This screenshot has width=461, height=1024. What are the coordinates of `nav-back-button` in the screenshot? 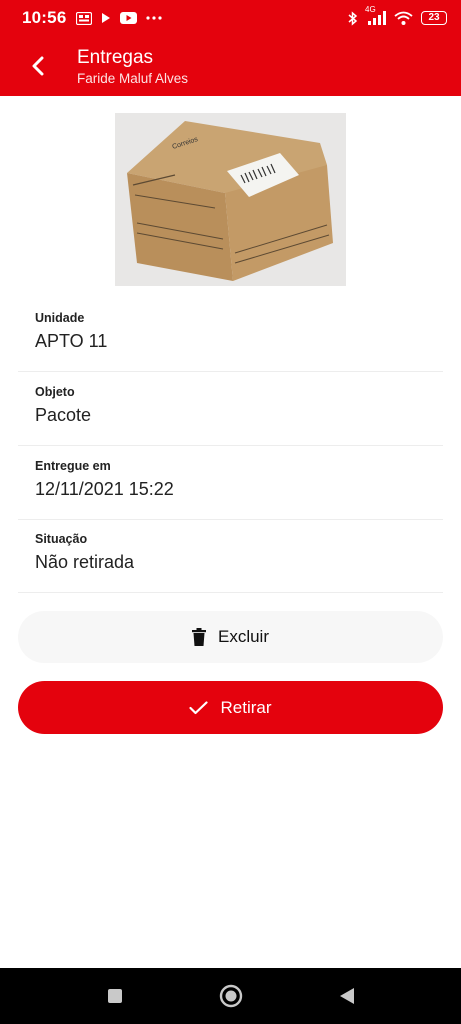 It's located at (347, 996).